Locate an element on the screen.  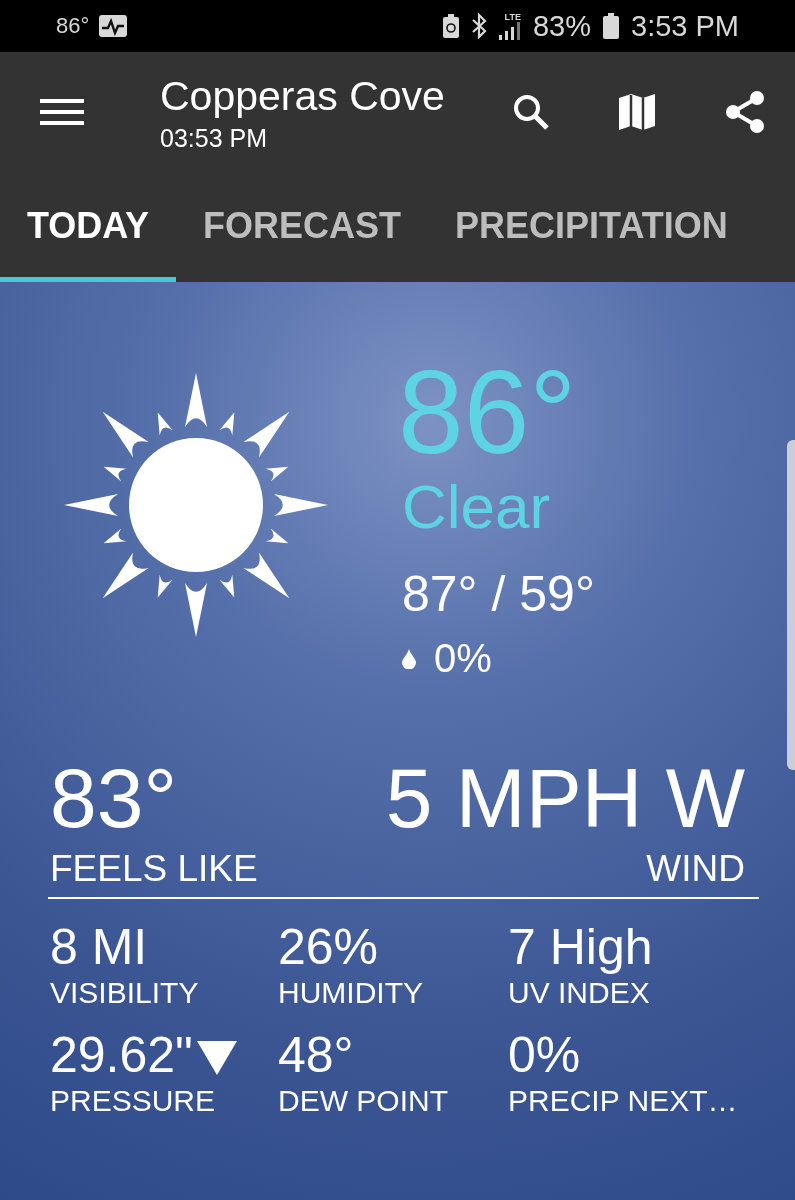
menu-button is located at coordinates (62, 112).